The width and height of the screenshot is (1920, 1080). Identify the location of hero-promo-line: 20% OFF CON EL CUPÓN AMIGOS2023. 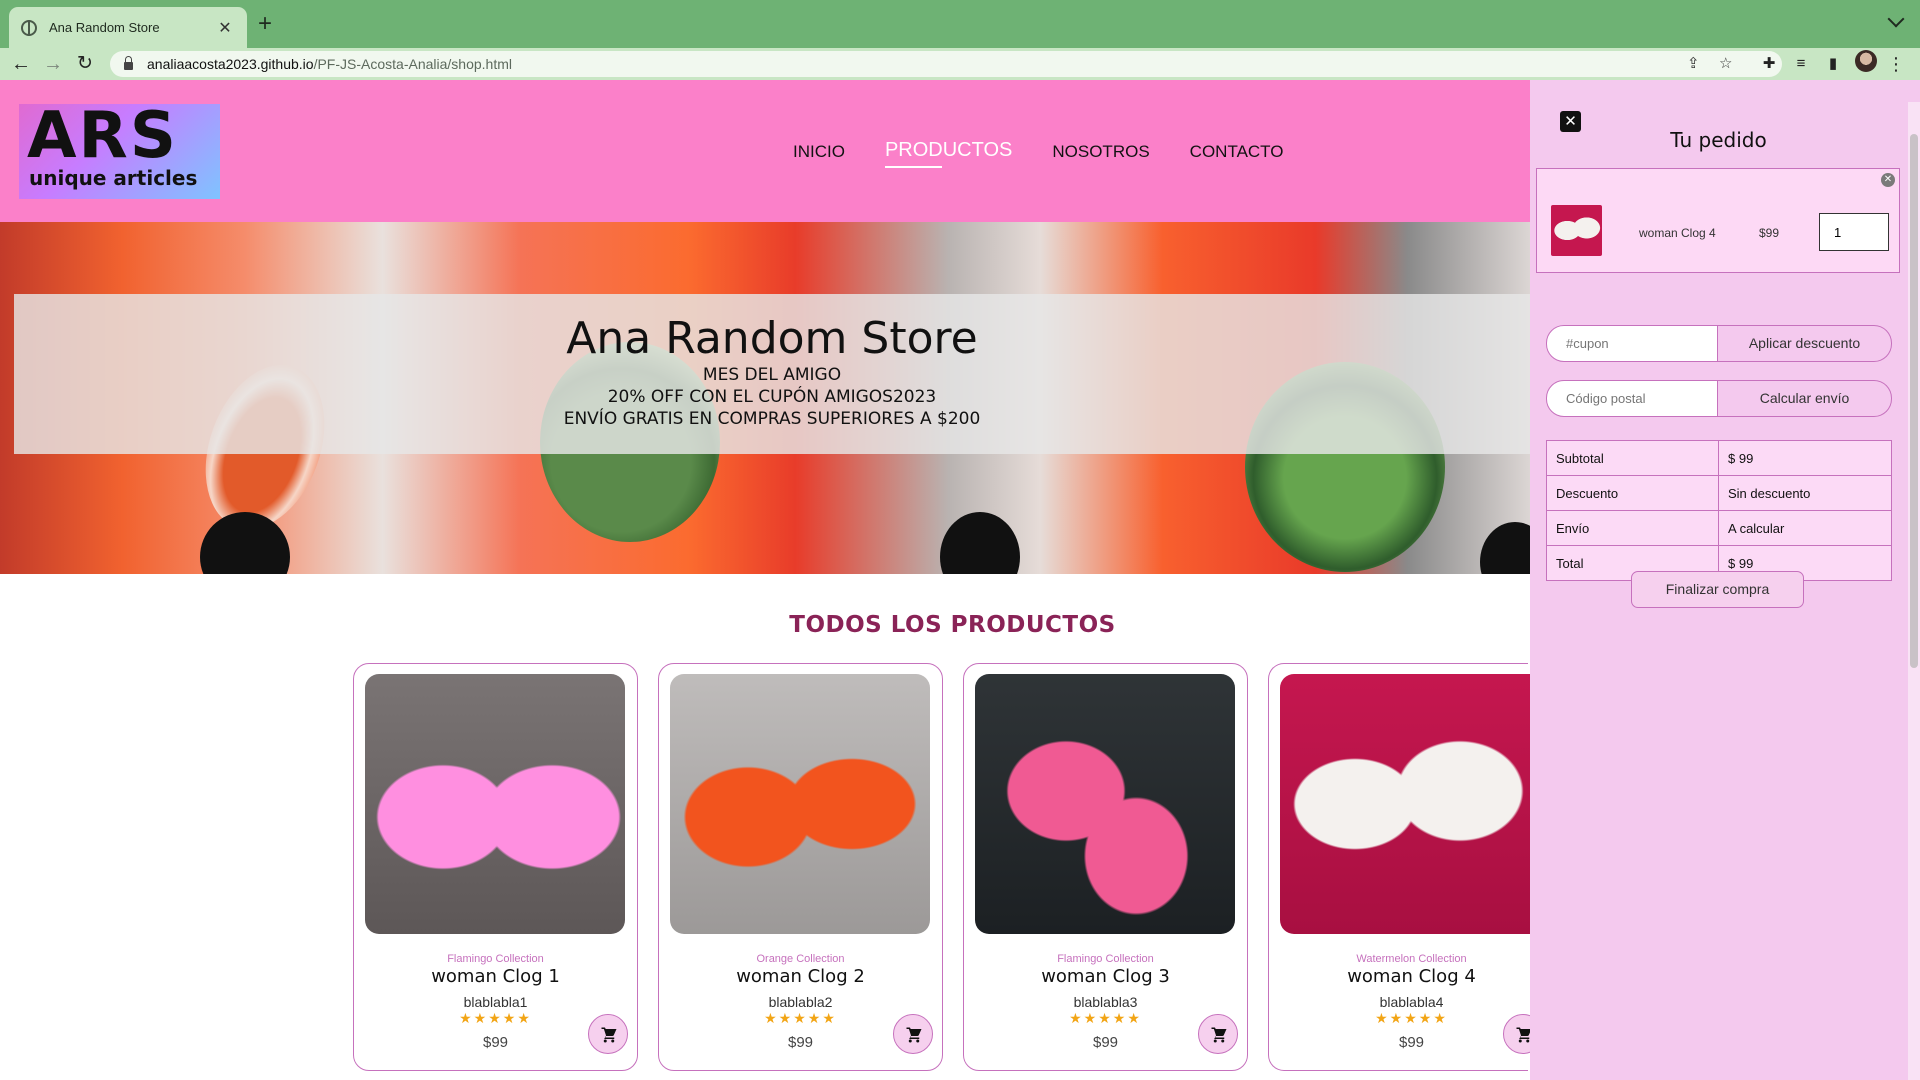
(772, 397).